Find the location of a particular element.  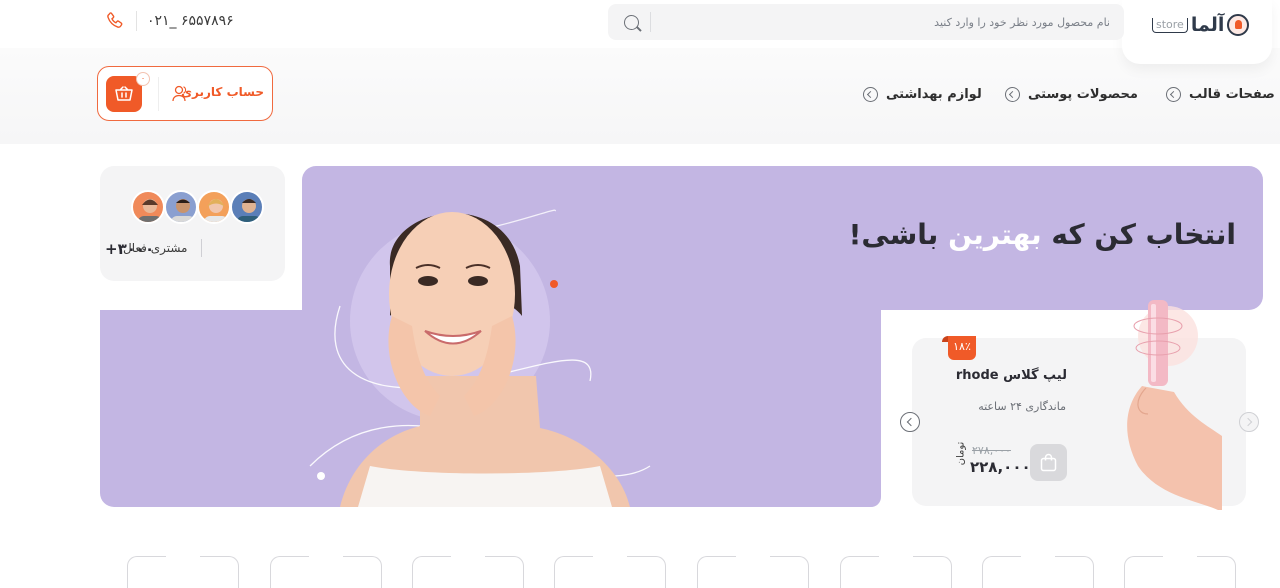

nav-item-hygiene: لوازم بهداشتی is located at coordinates (922, 94).